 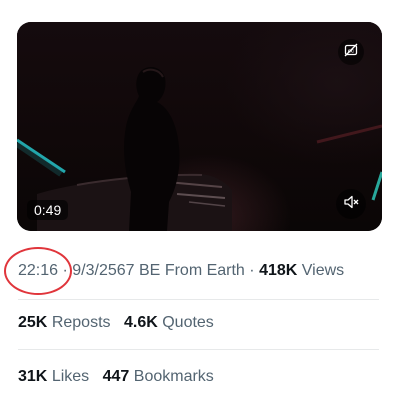 What do you see at coordinates (205, 270) in the screenshot?
I see `post-source: From Earth` at bounding box center [205, 270].